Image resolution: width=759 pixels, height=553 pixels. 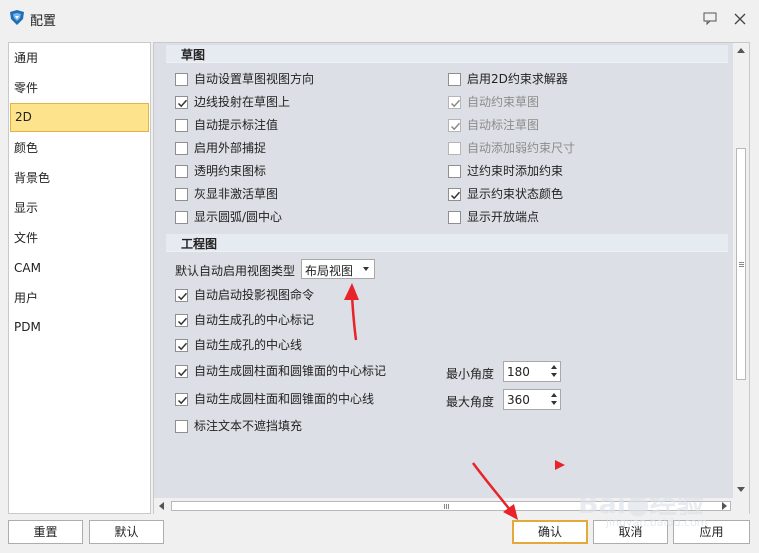 What do you see at coordinates (379, 19) in the screenshot?
I see `title-bar: 配置` at bounding box center [379, 19].